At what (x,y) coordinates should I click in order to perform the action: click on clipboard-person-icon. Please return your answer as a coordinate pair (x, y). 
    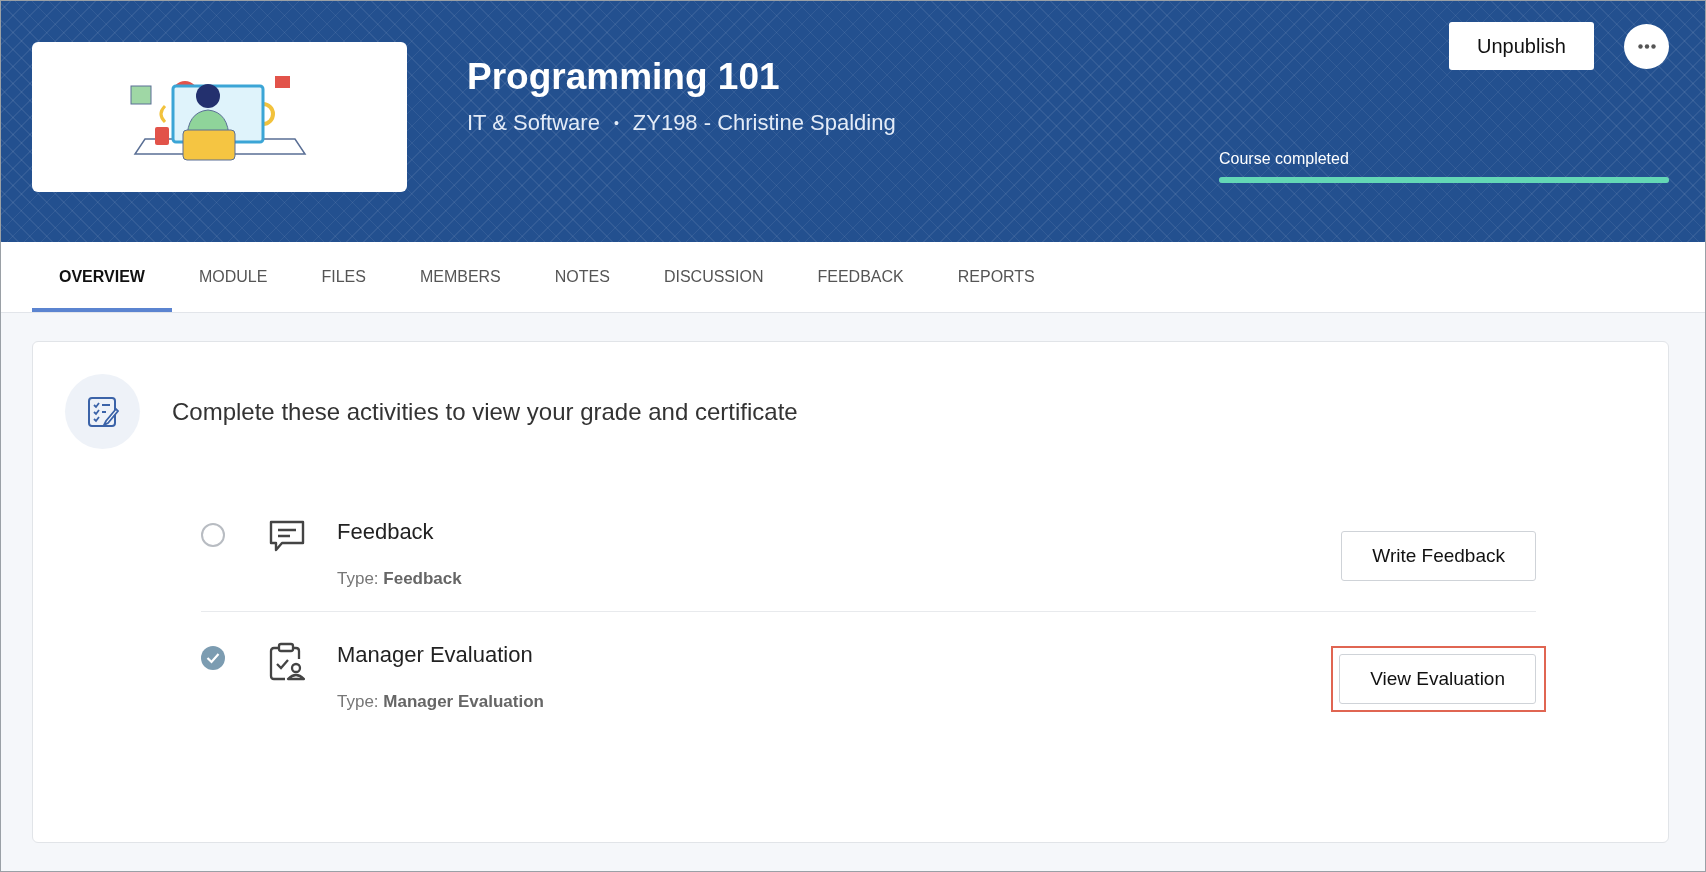
    Looking at the image, I should click on (287, 662).